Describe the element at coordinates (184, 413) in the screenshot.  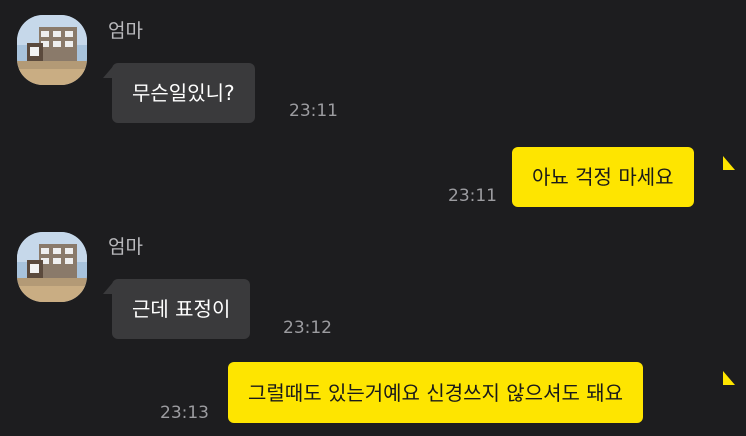
I see `message-timestamp: 23:13` at that location.